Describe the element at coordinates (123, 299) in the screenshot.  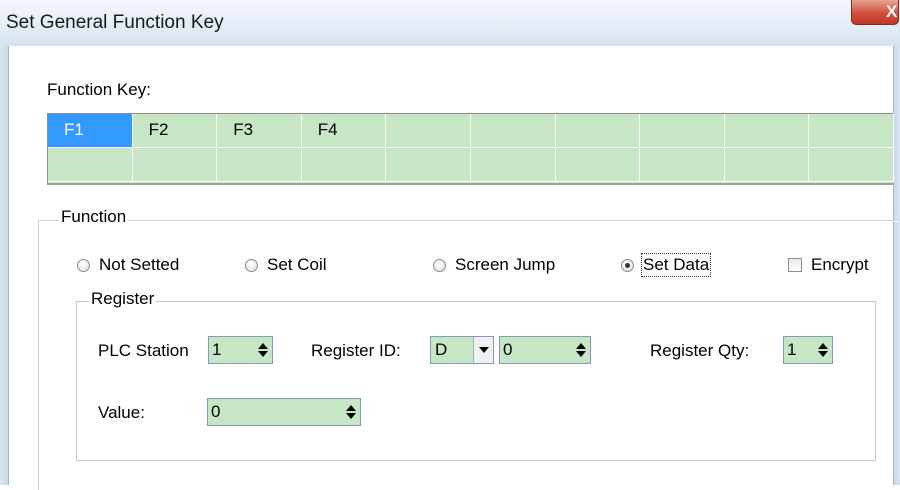
I see `register-group-title: Register` at that location.